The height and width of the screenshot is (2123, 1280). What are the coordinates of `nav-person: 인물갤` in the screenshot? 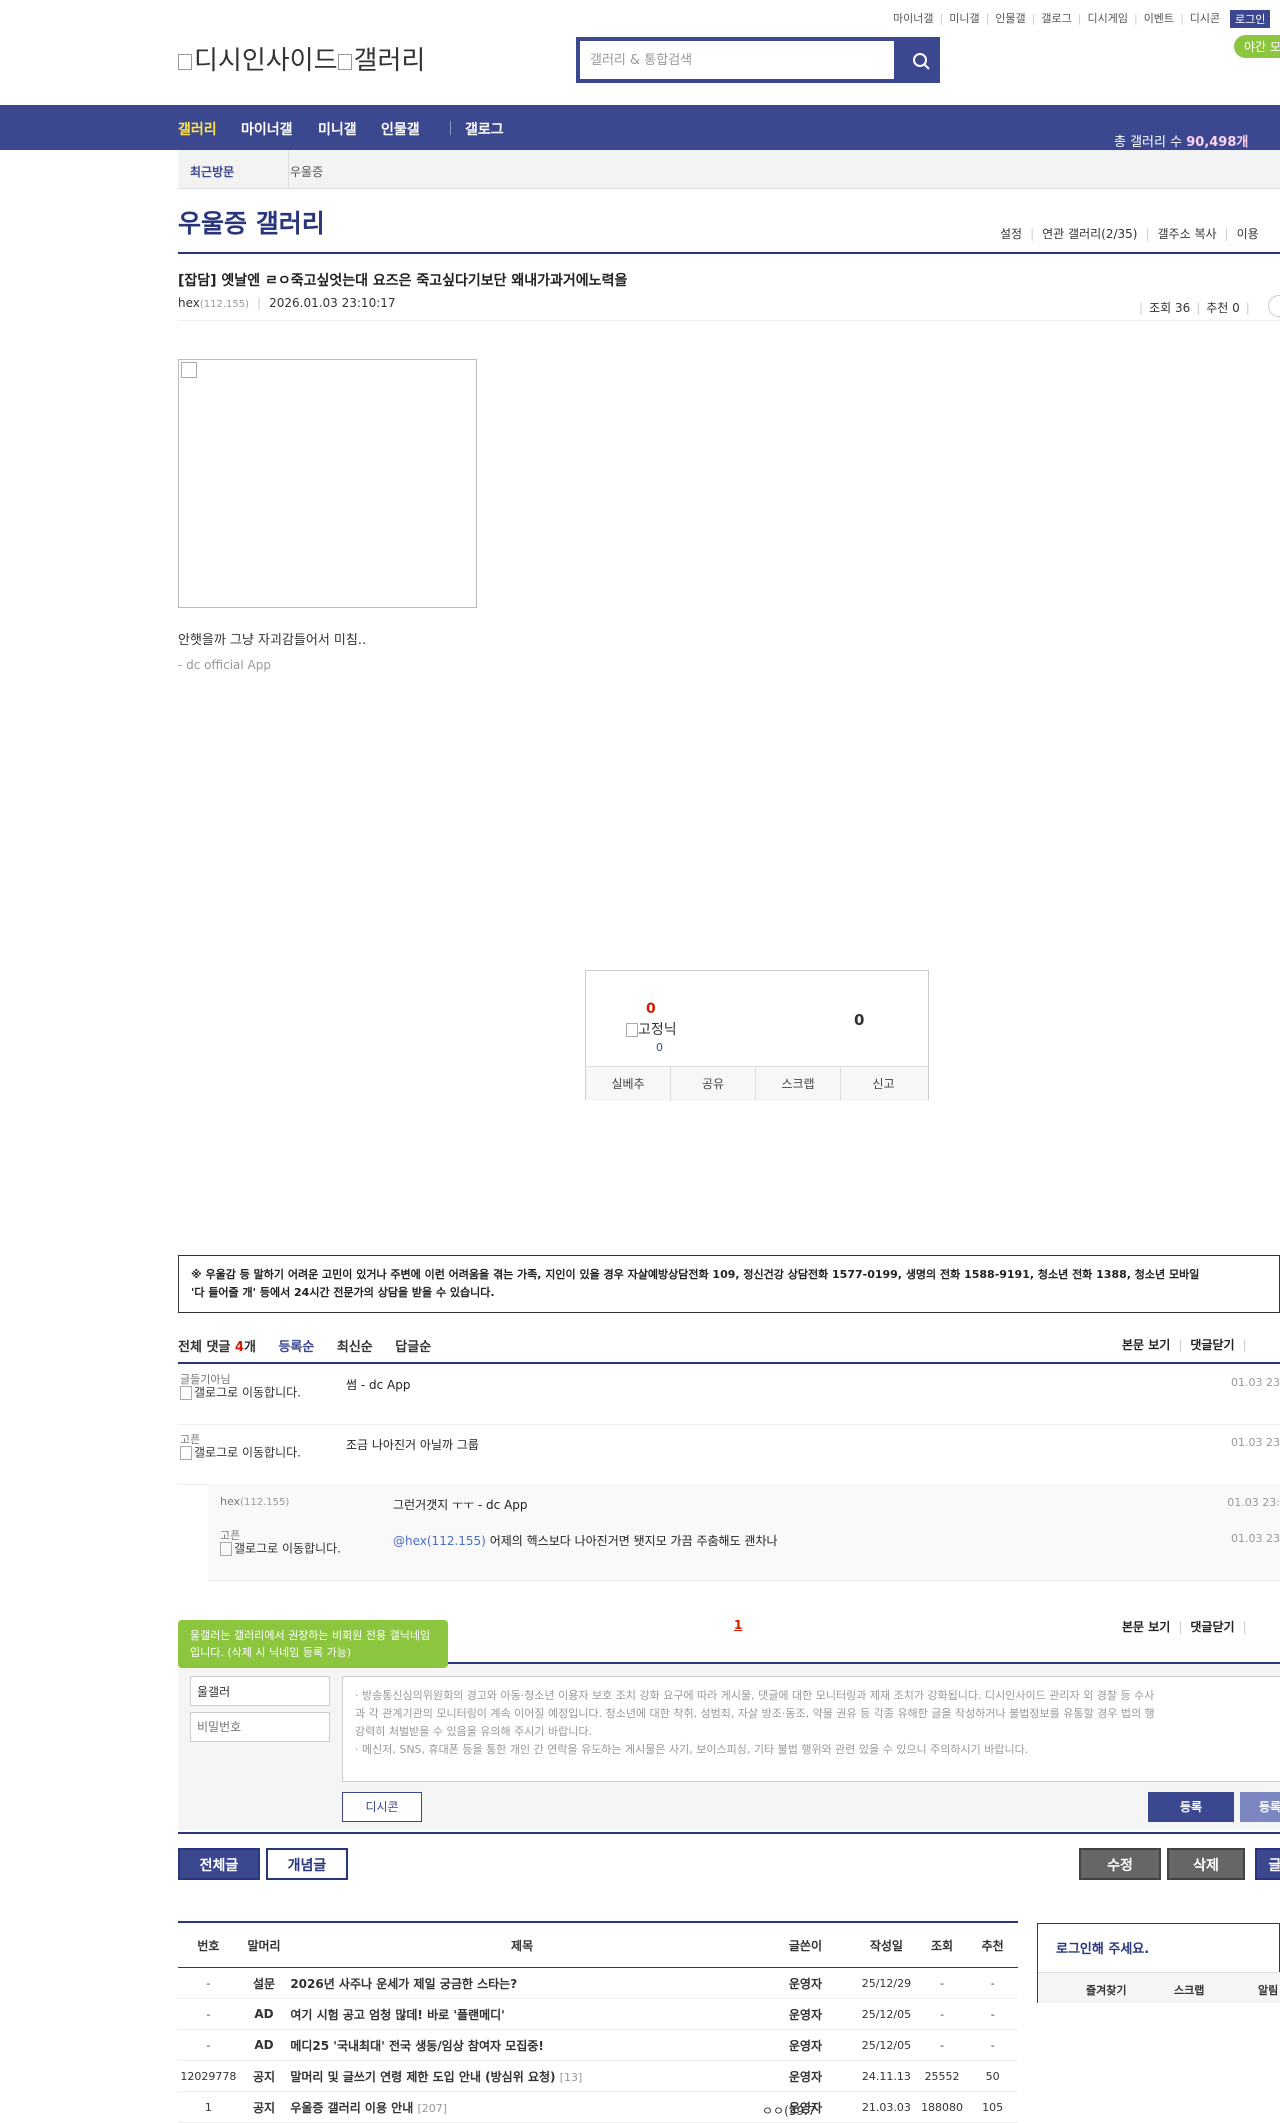 It's located at (400, 129).